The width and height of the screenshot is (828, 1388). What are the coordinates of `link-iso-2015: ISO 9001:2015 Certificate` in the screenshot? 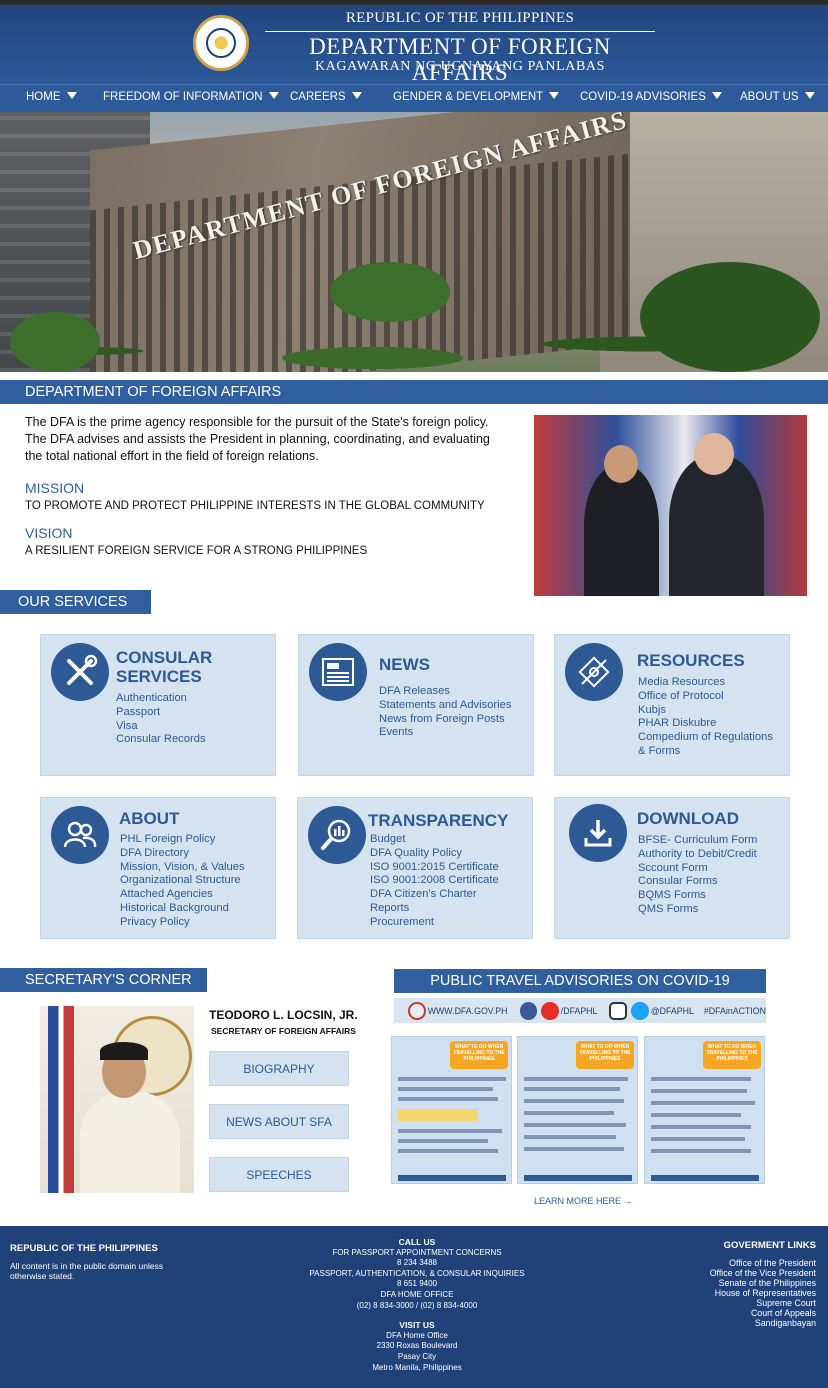 It's located at (434, 868).